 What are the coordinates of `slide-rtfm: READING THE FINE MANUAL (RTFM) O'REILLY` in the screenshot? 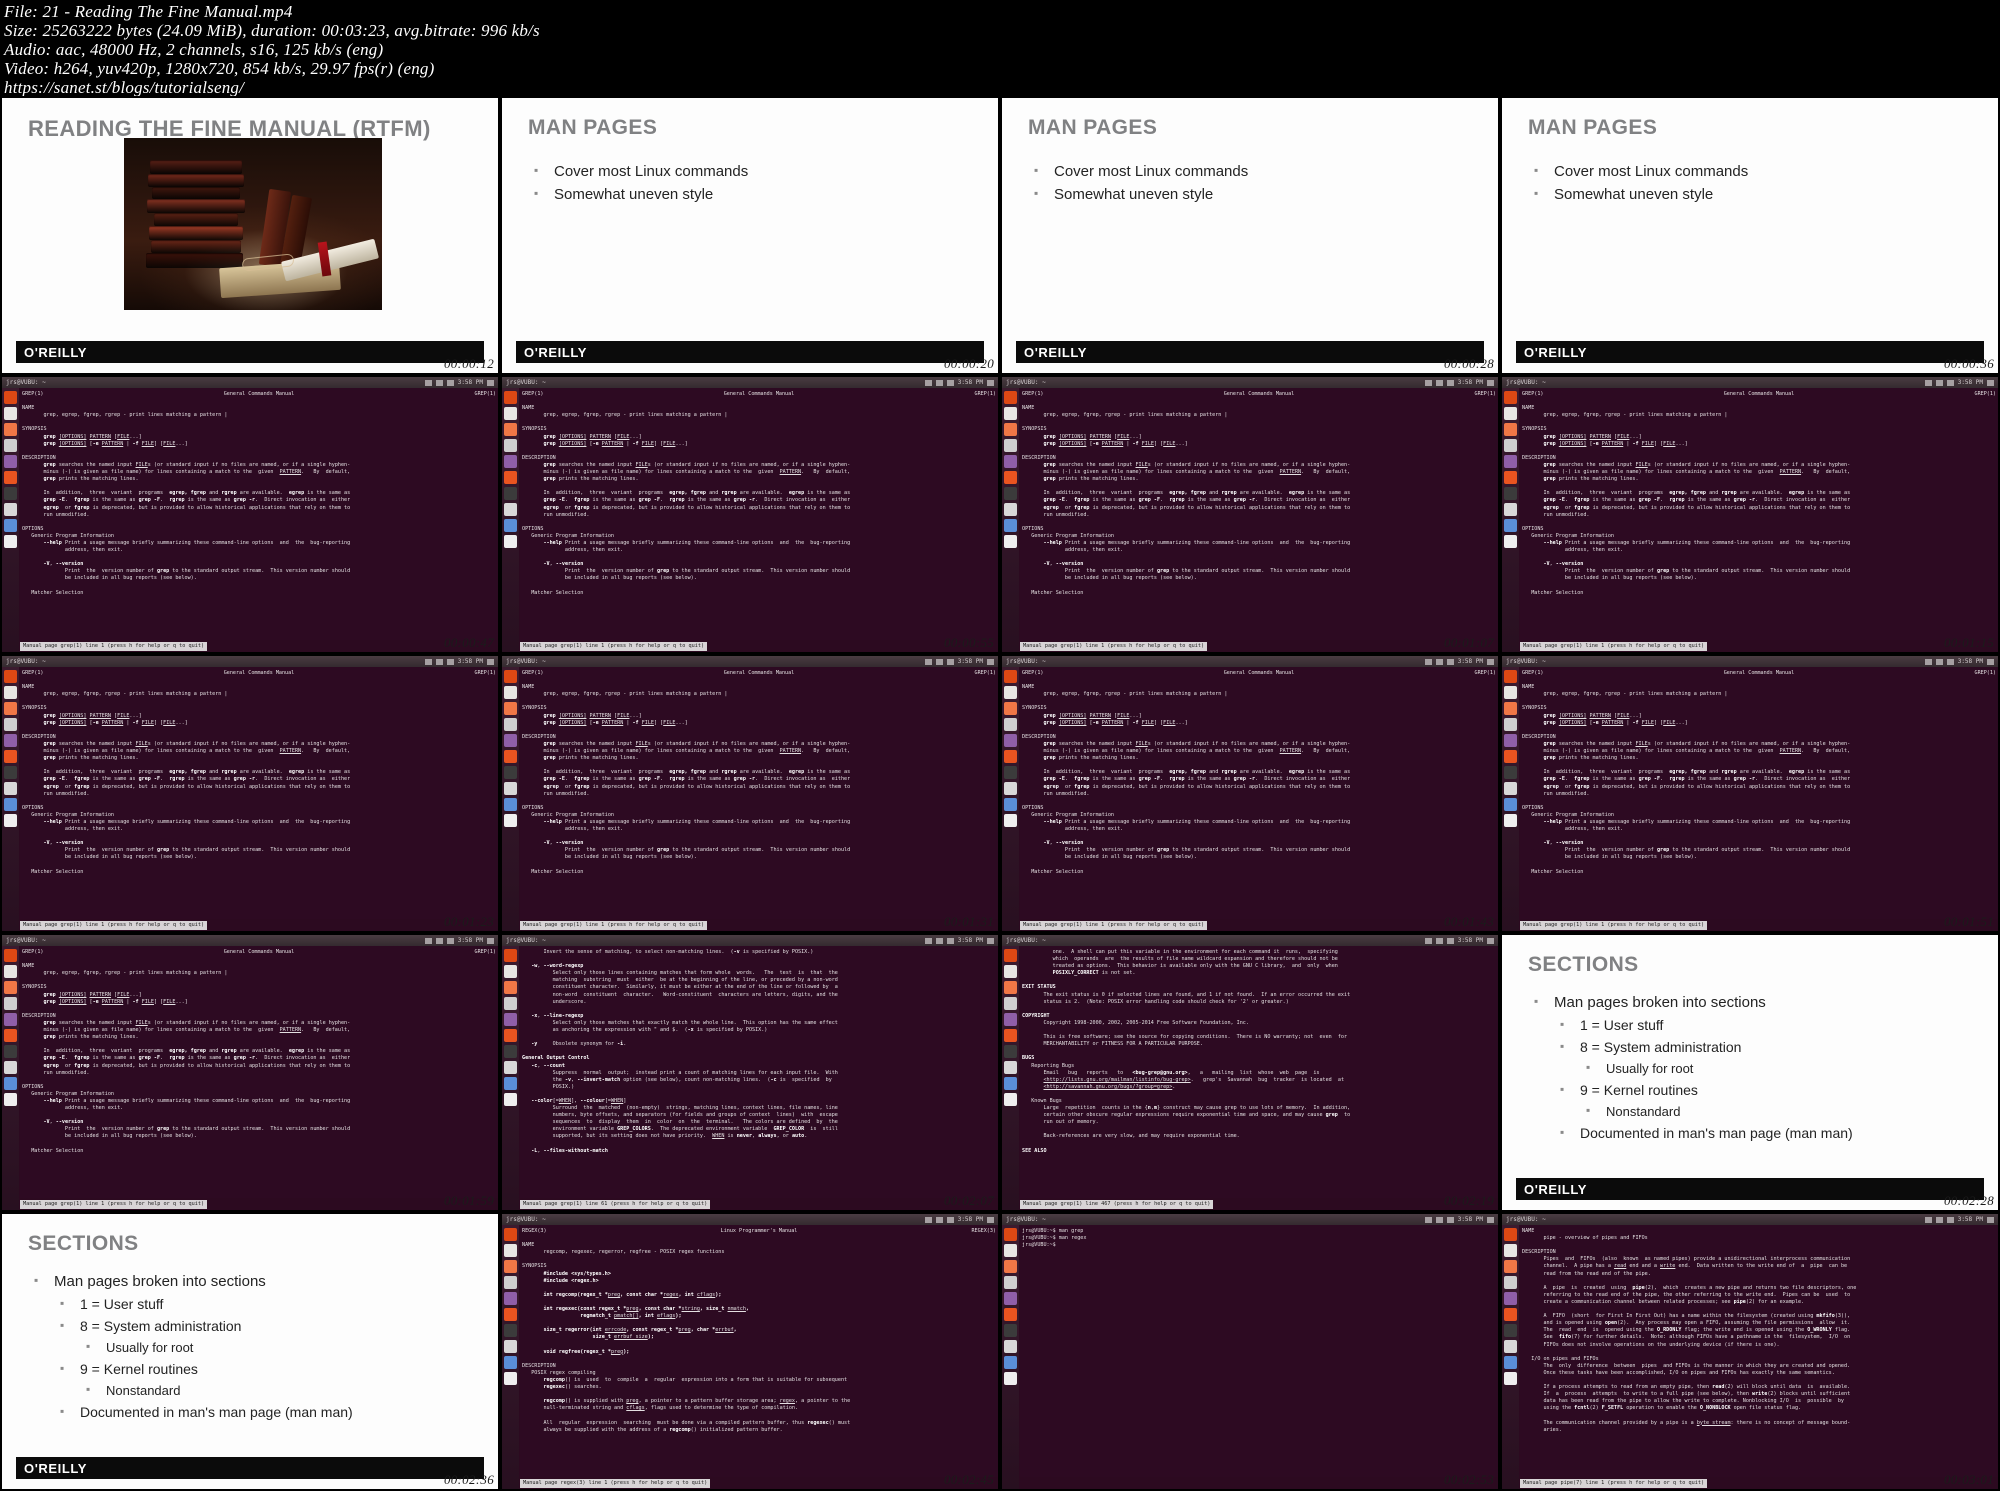 It's located at (250, 235).